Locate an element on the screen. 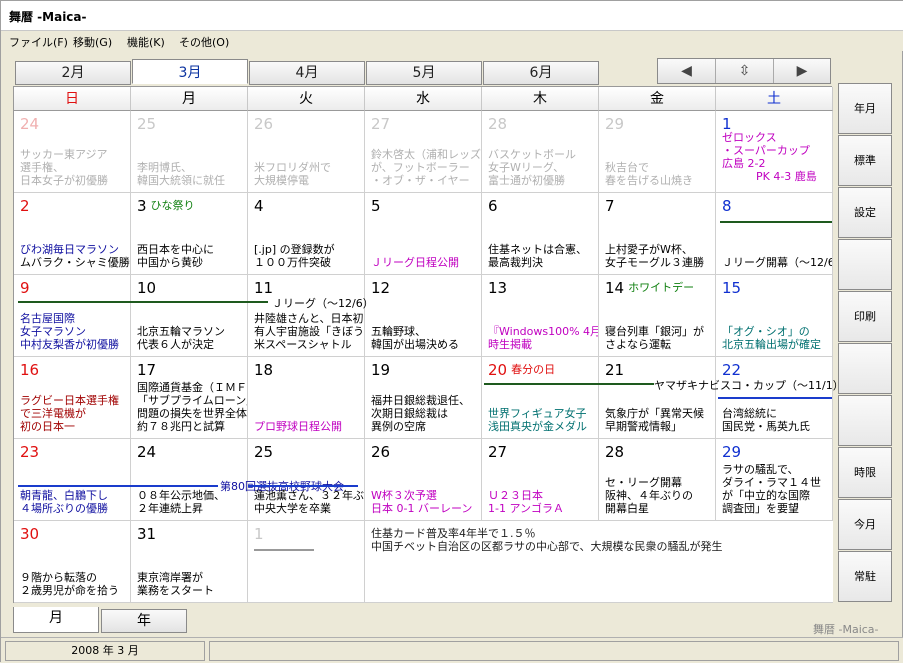 The image size is (903, 663). side-button: 標準 is located at coordinates (865, 160).